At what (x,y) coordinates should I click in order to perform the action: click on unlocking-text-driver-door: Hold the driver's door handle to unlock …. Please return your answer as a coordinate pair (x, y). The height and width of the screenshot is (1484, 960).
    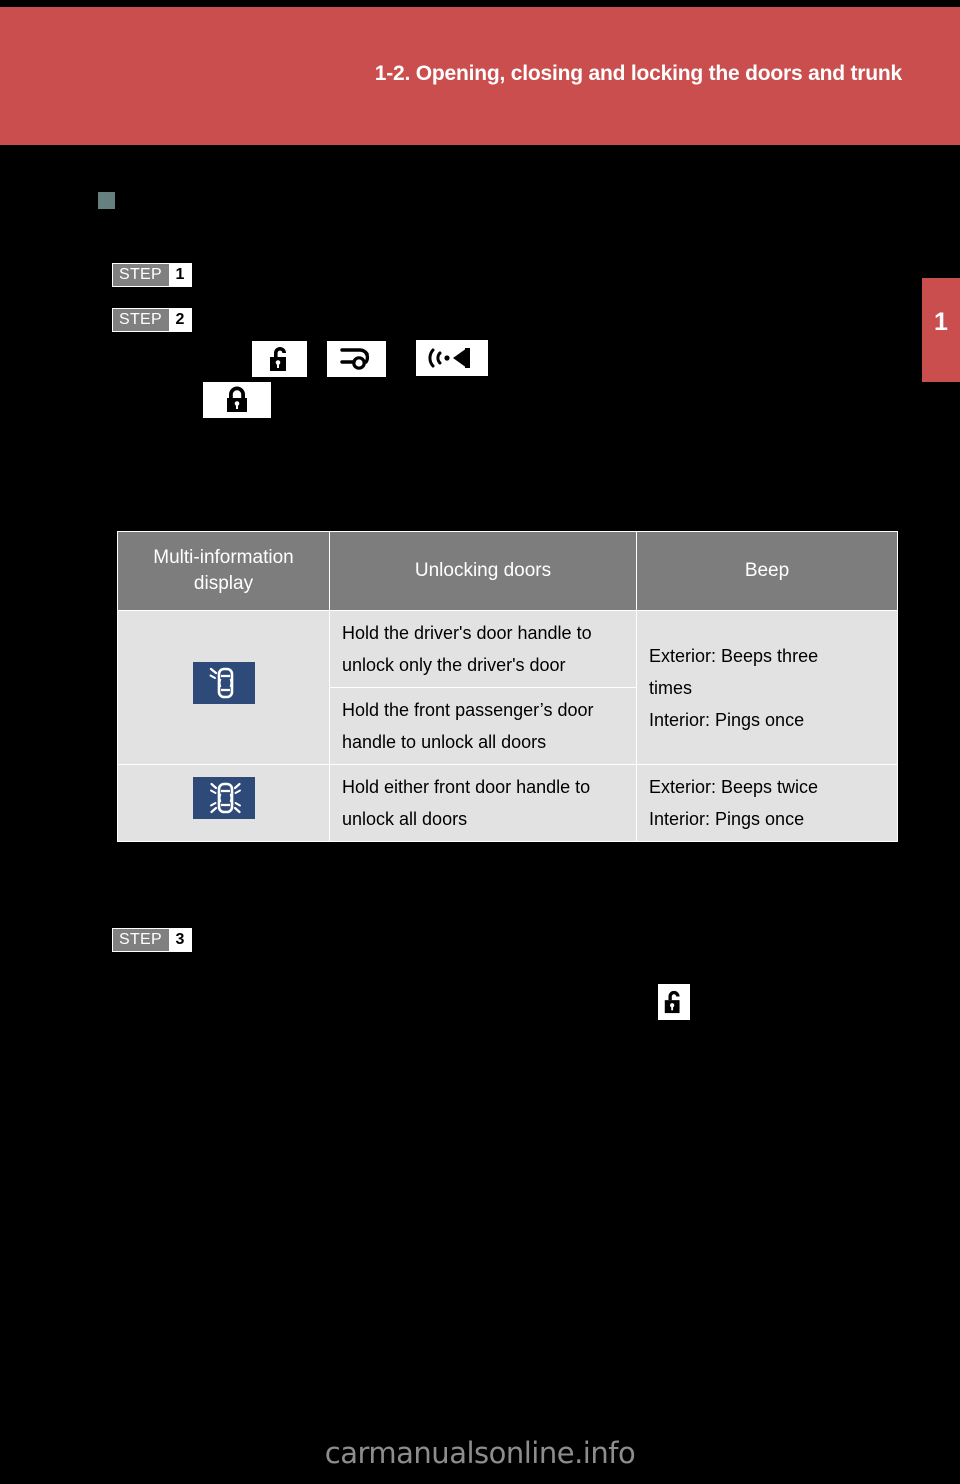
    Looking at the image, I should click on (483, 649).